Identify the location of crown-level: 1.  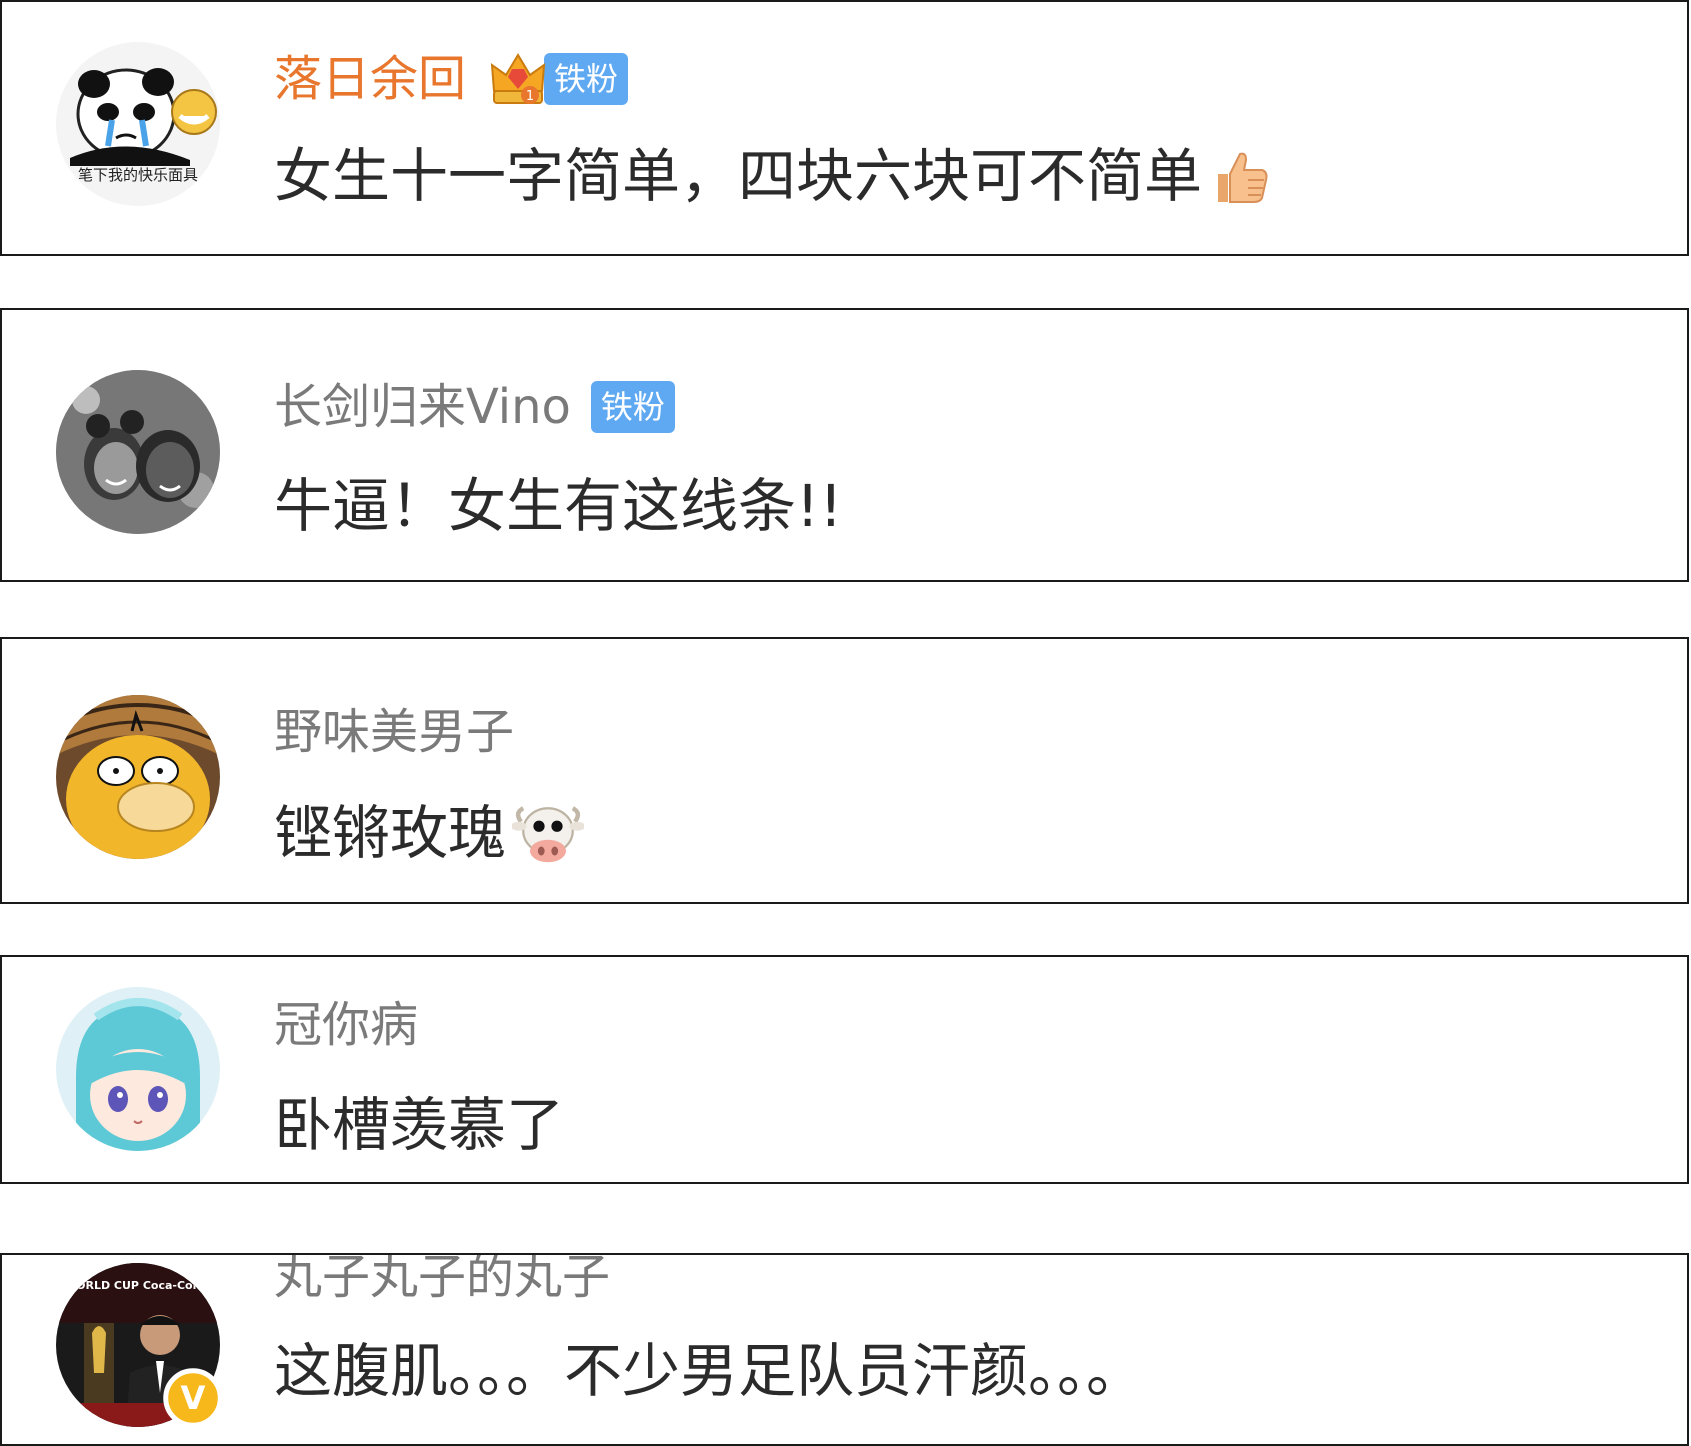
(530, 96).